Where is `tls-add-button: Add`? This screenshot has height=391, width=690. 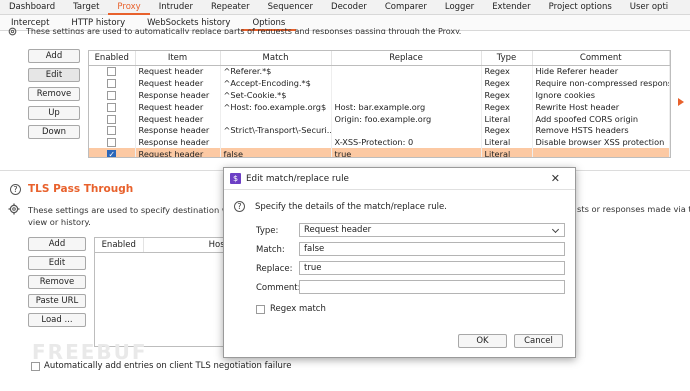
tls-add-button: Add is located at coordinates (57, 244).